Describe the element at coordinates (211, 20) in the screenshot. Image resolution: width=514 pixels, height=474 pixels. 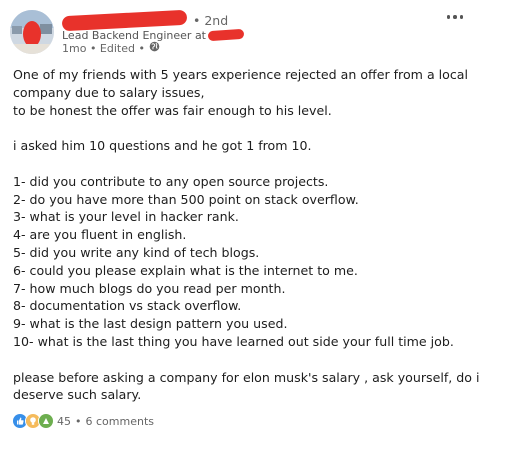
I see `connection-degree: • 2nd` at that location.